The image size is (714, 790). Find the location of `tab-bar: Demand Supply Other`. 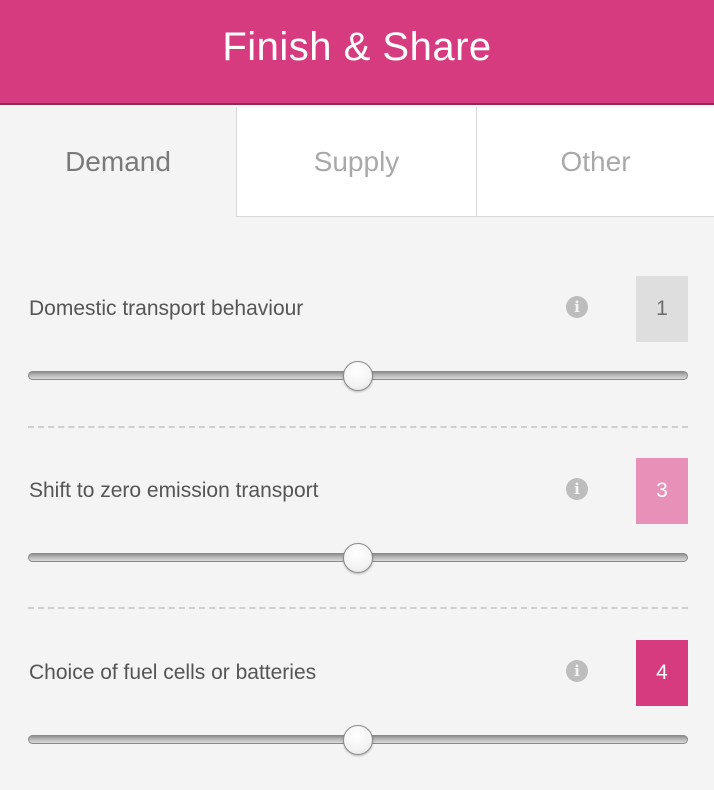

tab-bar: Demand Supply Other is located at coordinates (357, 162).